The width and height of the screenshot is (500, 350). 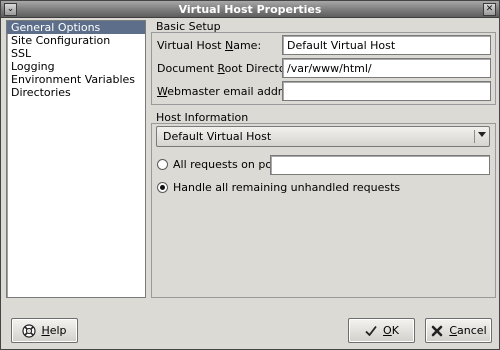 What do you see at coordinates (474, 136) in the screenshot?
I see `combo-separator` at bounding box center [474, 136].